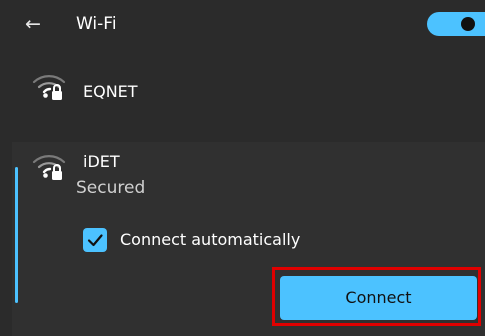 The height and width of the screenshot is (336, 485). What do you see at coordinates (16, 235) in the screenshot?
I see `selection-indicator` at bounding box center [16, 235].